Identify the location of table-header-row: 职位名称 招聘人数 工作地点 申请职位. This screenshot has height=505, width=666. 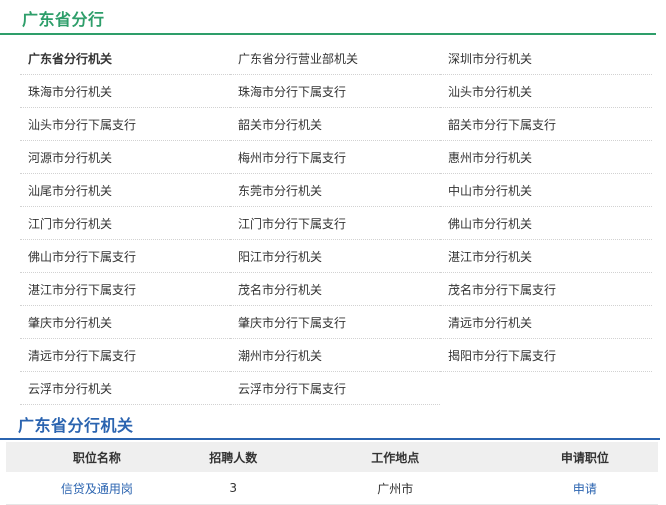
(332, 457).